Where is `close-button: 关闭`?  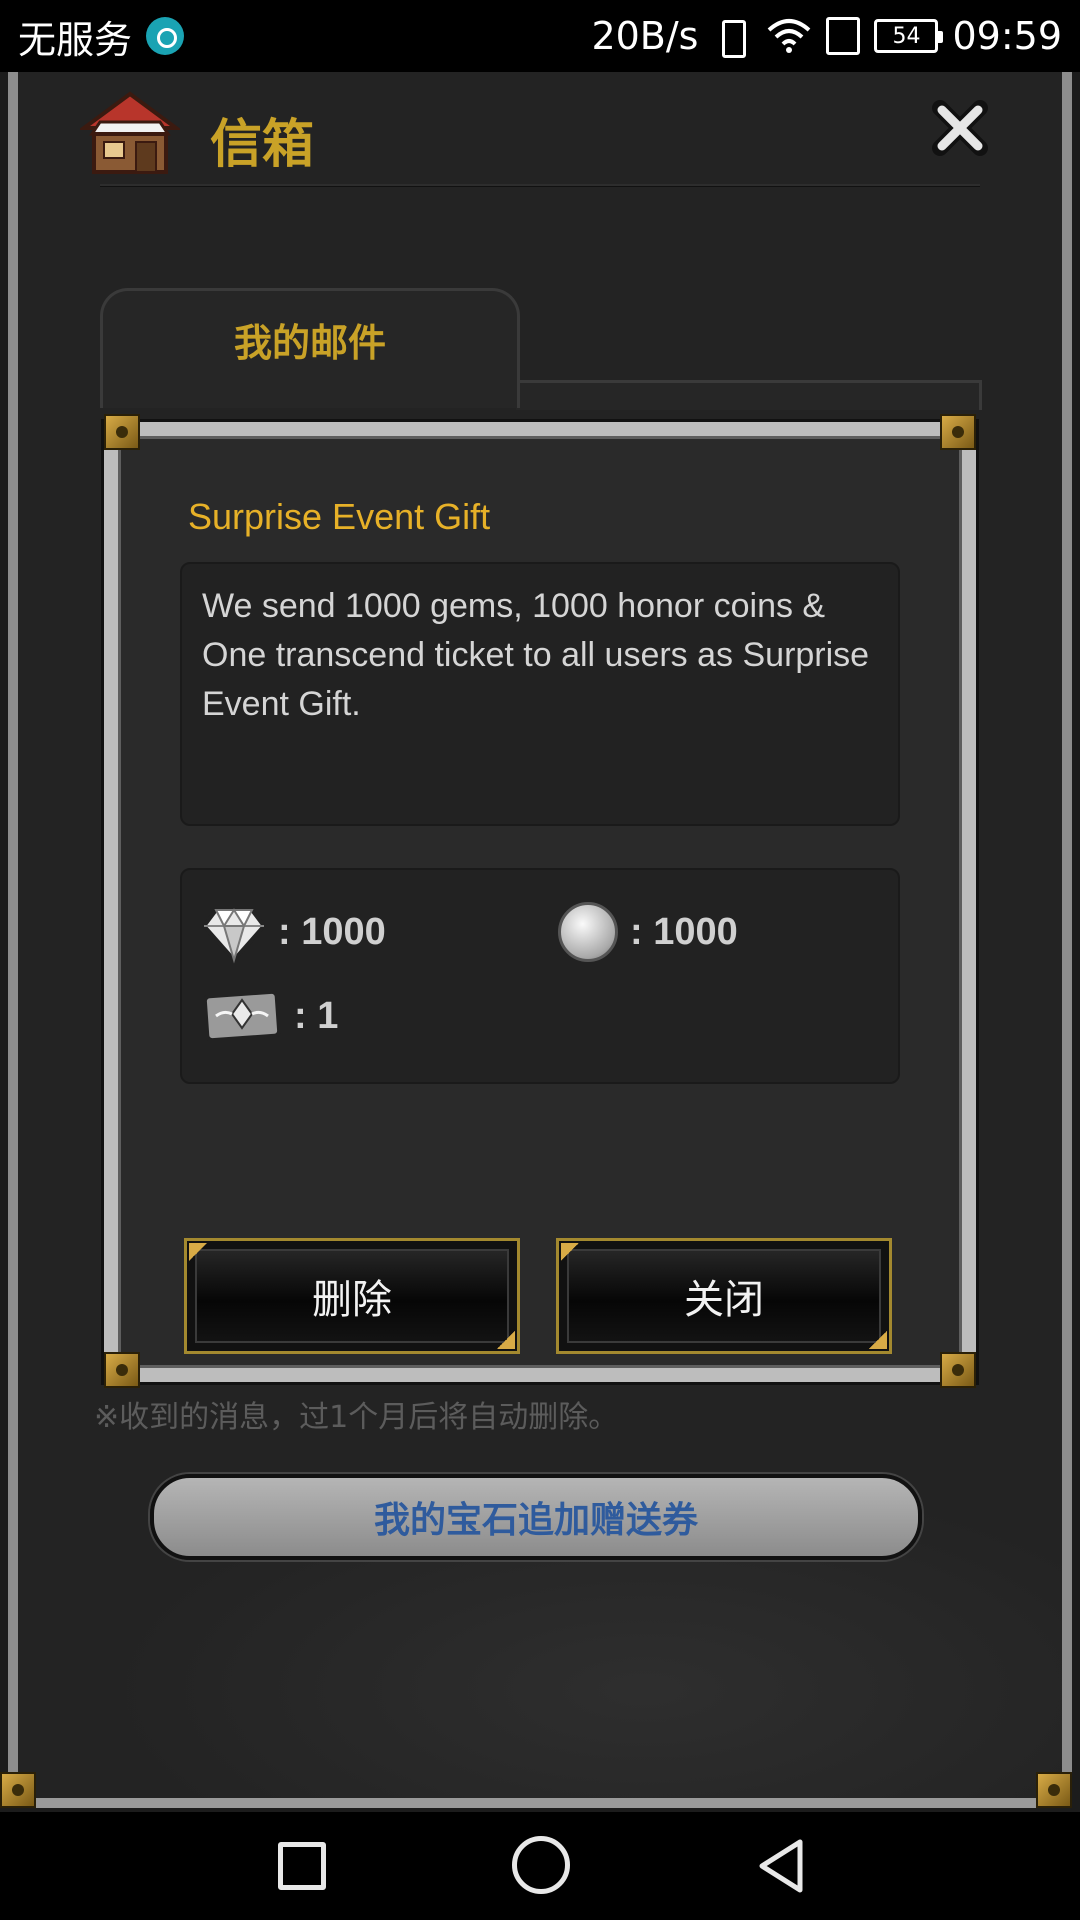
close-button: 关闭 is located at coordinates (724, 1296).